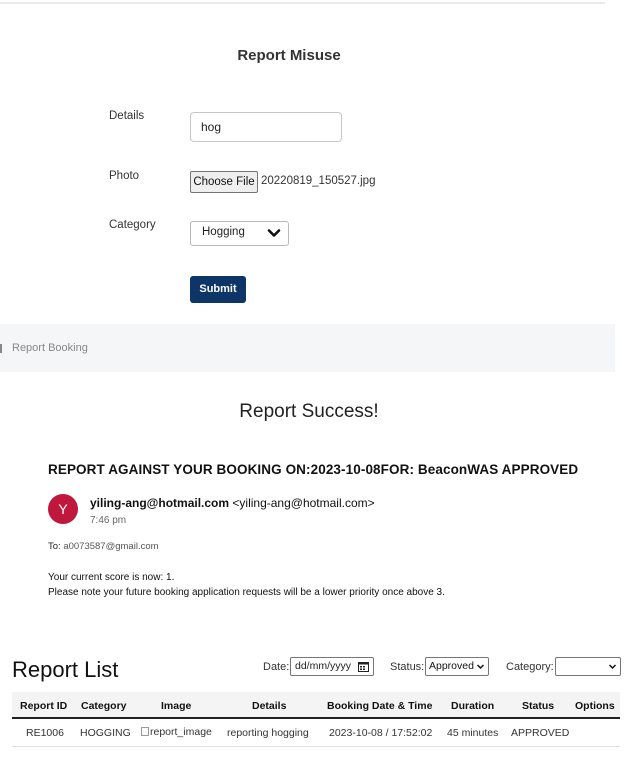 This screenshot has height=776, width=643. I want to click on cell-image: report_image, so click(176, 732).